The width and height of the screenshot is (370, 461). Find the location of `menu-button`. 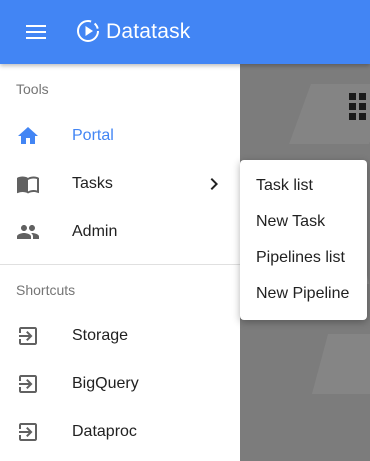

menu-button is located at coordinates (36, 32).